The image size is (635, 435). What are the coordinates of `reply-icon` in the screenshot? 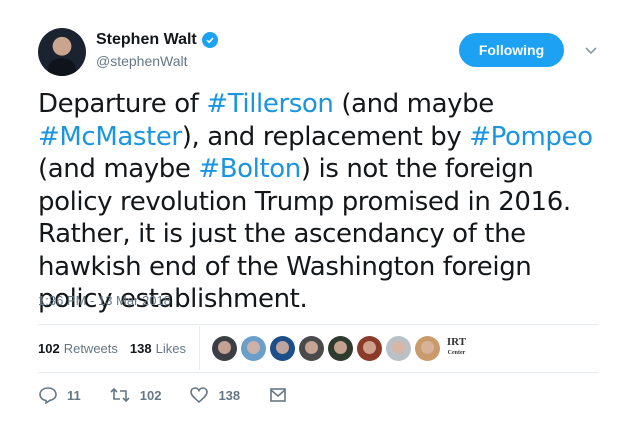 It's located at (48, 395).